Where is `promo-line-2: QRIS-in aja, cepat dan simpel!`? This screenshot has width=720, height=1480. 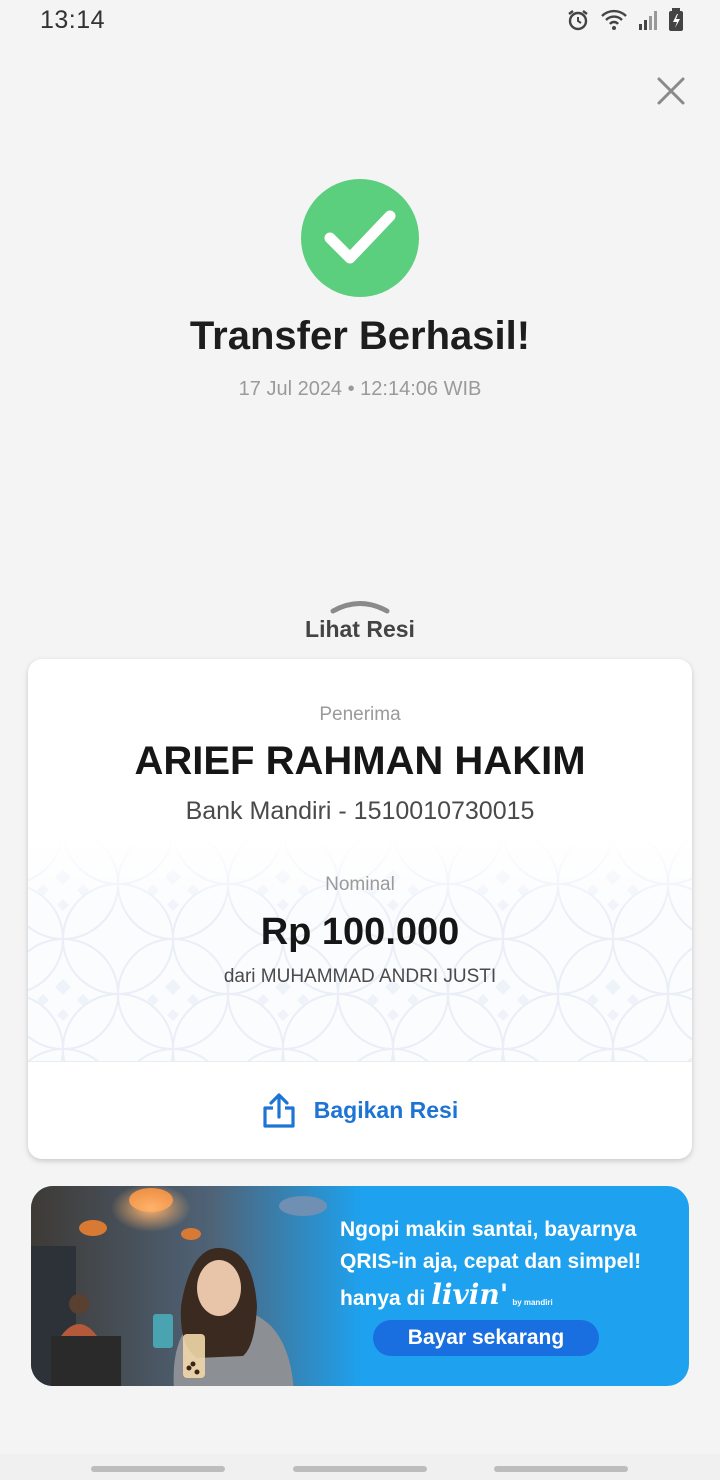 promo-line-2: QRIS-in aja, cepat dan simpel! is located at coordinates (491, 1261).